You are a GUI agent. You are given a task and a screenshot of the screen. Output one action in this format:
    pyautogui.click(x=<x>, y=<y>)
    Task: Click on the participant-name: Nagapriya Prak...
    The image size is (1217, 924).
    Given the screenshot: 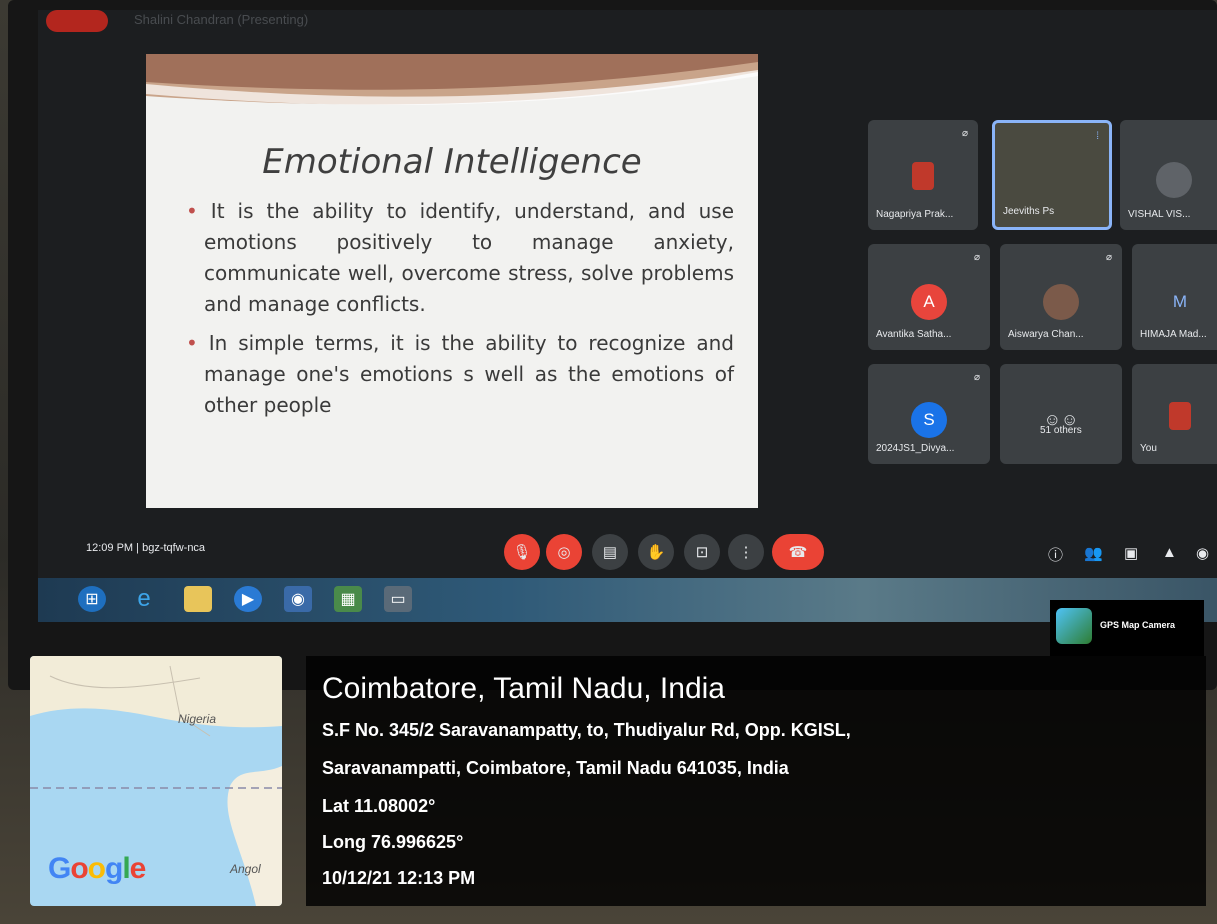 What is the action you would take?
    pyautogui.click(x=915, y=214)
    